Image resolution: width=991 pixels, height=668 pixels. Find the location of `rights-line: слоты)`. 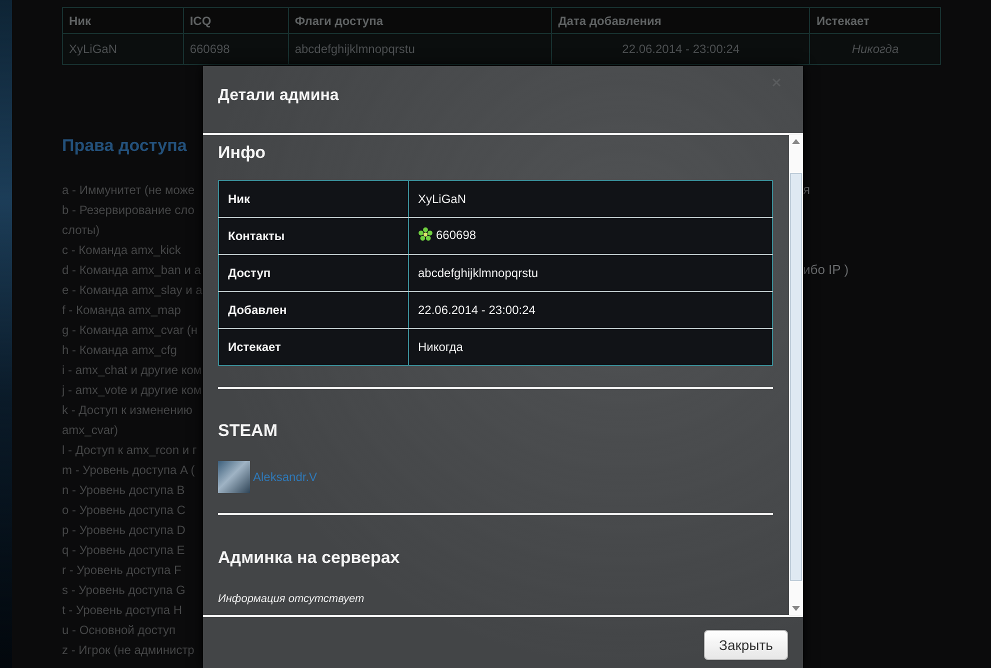

rights-line: слоты) is located at coordinates (81, 230).